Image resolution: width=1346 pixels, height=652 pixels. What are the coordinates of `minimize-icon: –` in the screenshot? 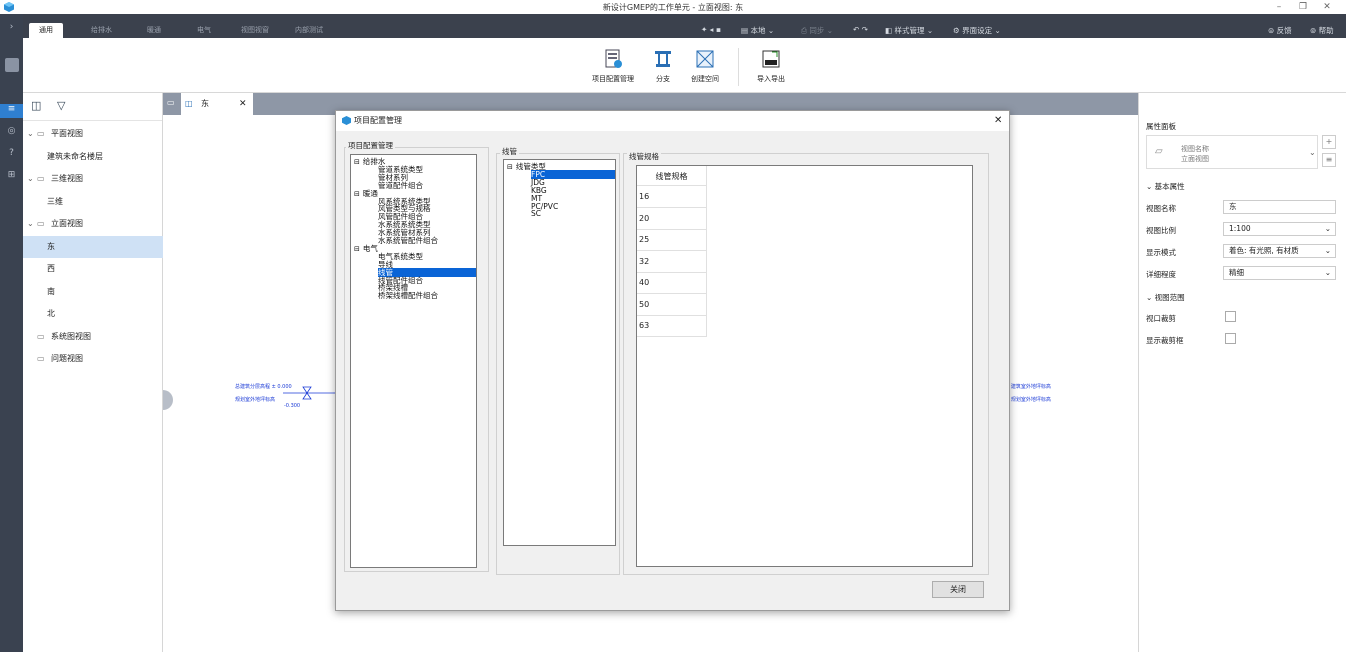 It's located at (1279, 7).